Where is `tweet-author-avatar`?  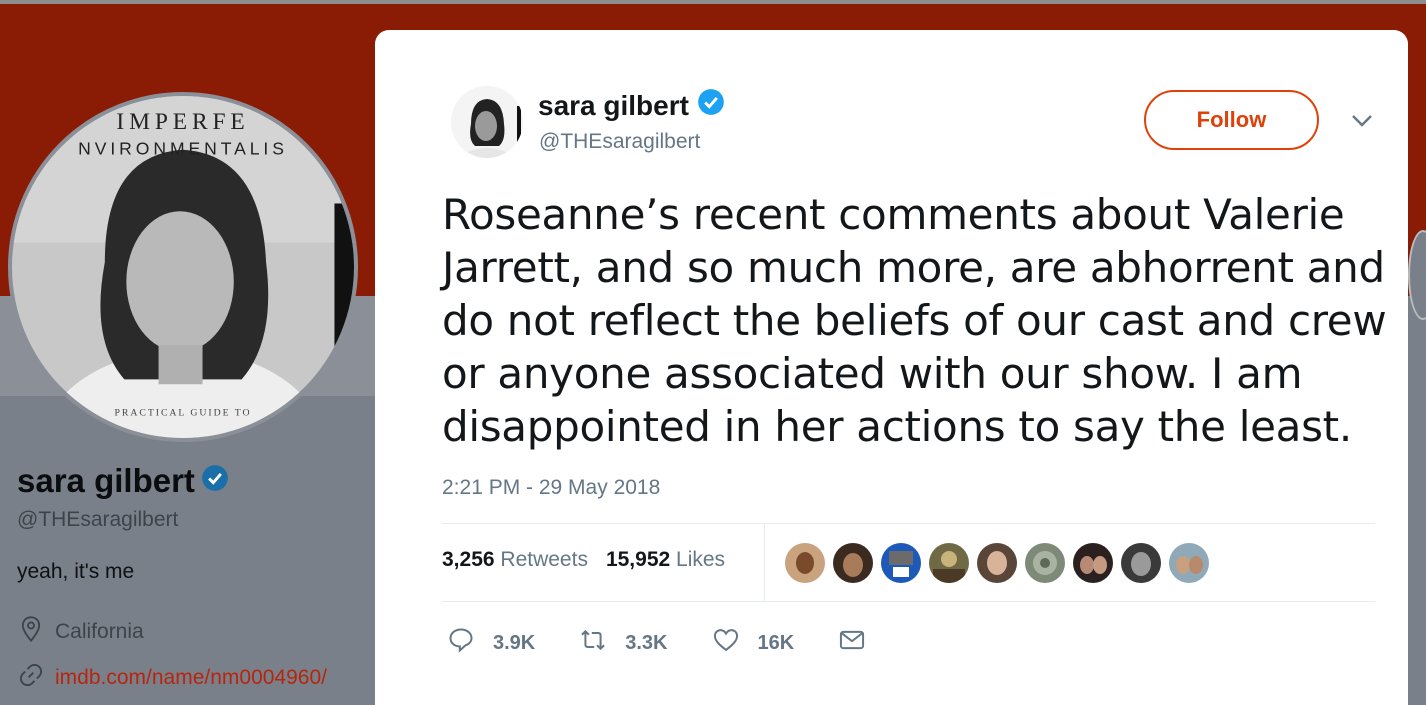
tweet-author-avatar is located at coordinates (487, 122).